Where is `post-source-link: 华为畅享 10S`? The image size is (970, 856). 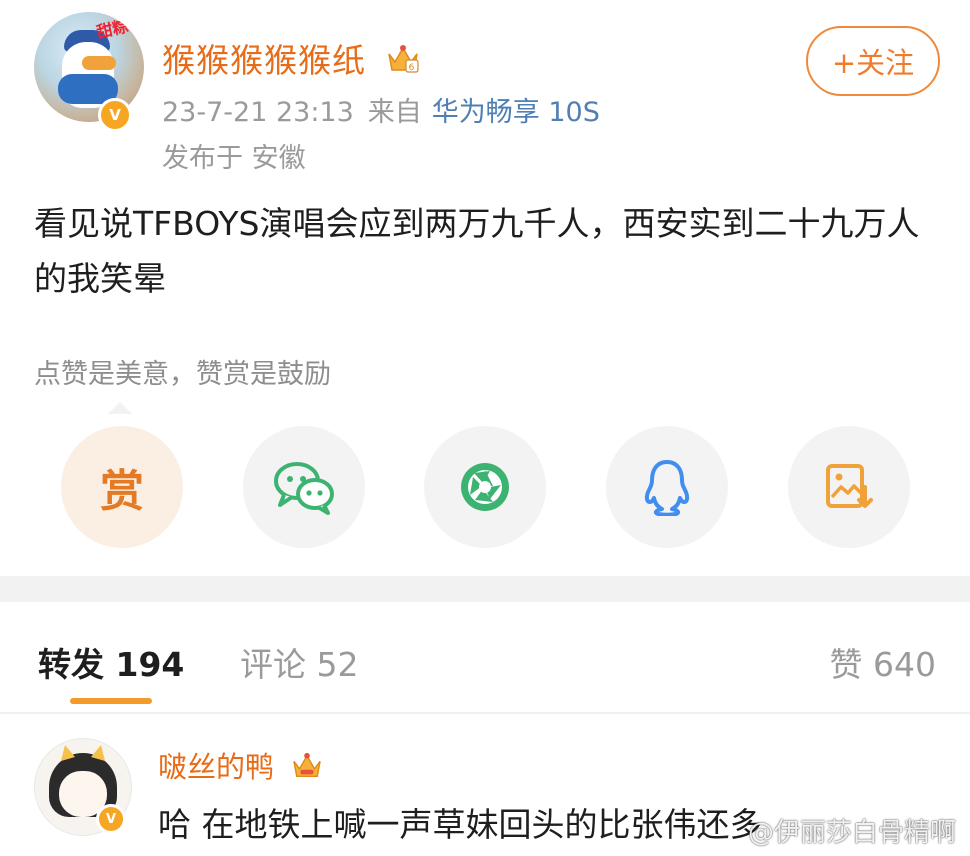 post-source-link: 华为畅享 10S is located at coordinates (516, 112).